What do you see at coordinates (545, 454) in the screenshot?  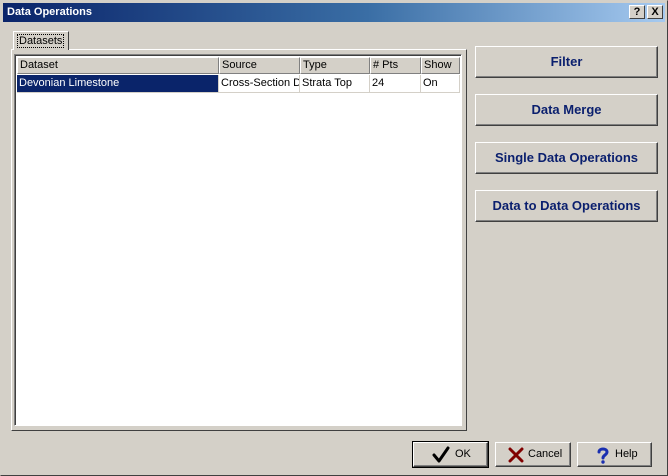 I see `cancel-label: Cancel` at bounding box center [545, 454].